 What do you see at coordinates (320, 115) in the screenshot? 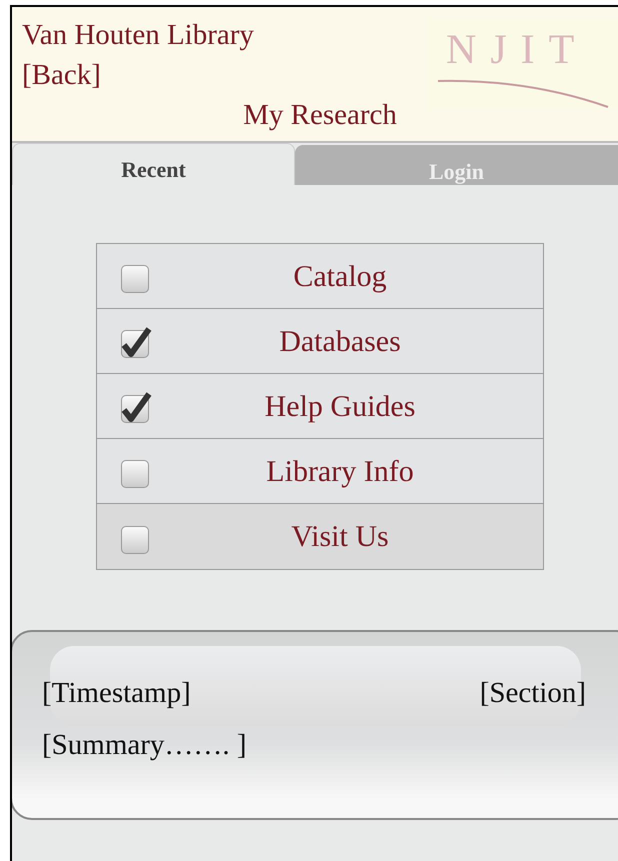
I see `page-title: My Research` at bounding box center [320, 115].